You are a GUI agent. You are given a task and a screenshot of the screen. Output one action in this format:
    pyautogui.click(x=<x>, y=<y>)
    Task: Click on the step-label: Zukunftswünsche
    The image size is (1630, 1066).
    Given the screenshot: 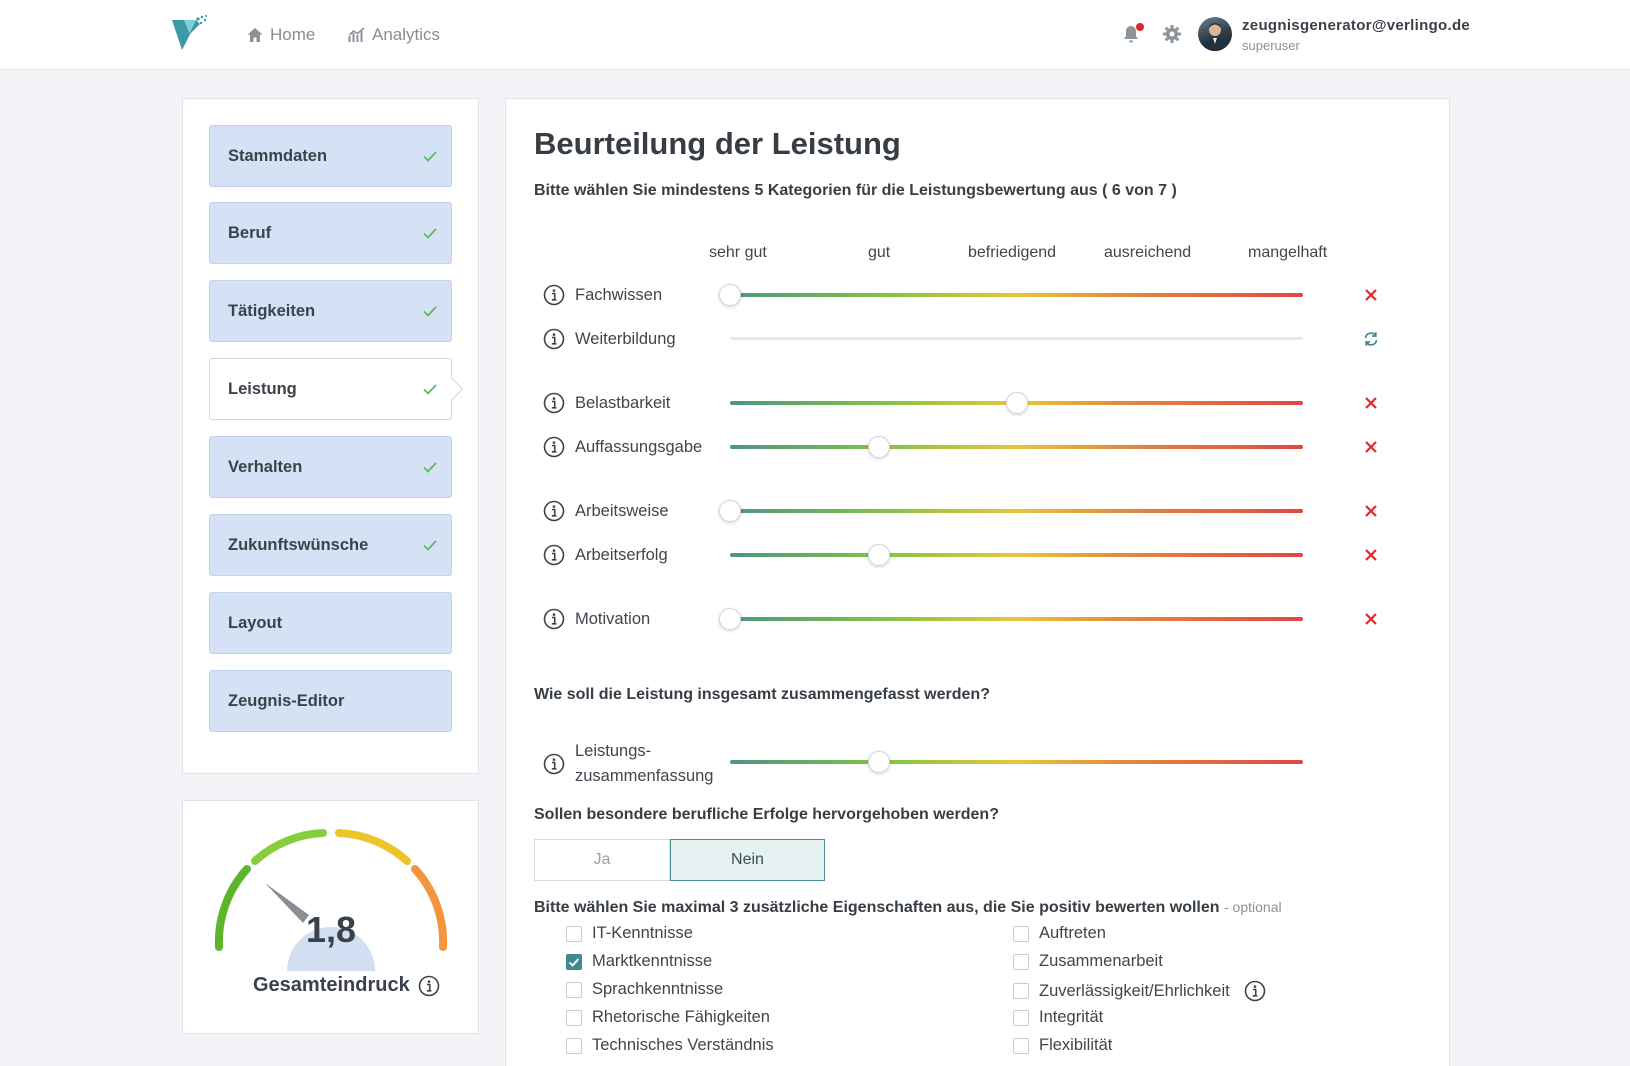 What is the action you would take?
    pyautogui.click(x=298, y=544)
    